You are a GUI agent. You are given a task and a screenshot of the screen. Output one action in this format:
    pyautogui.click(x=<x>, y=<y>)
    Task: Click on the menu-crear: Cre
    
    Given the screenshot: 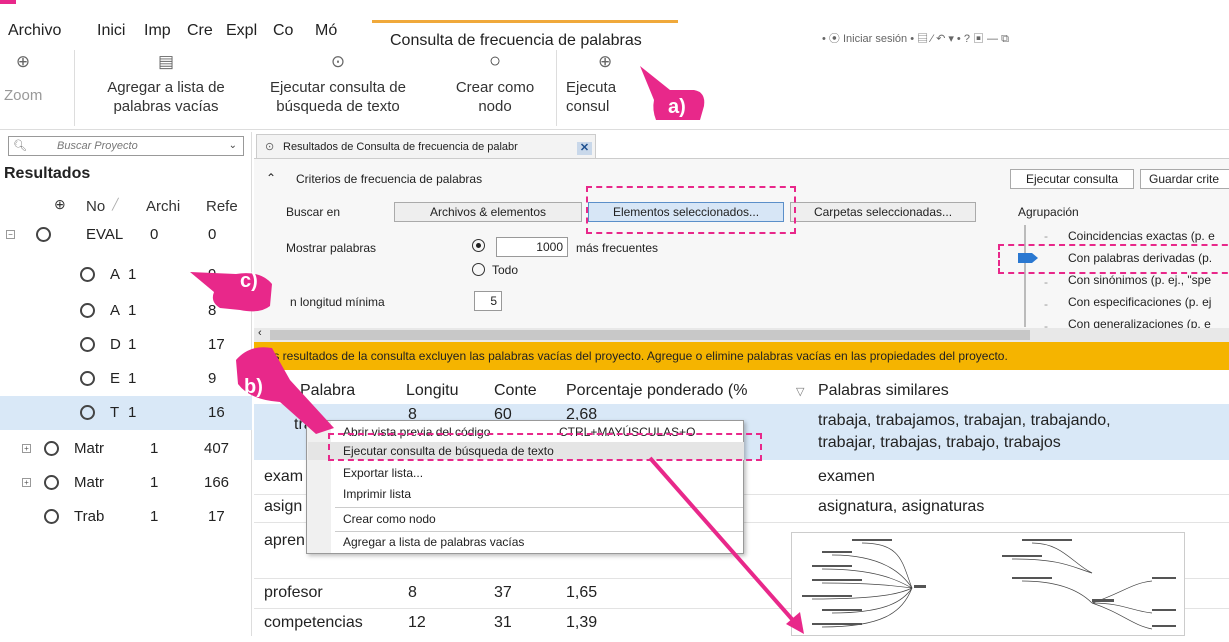 What is the action you would take?
    pyautogui.click(x=200, y=31)
    